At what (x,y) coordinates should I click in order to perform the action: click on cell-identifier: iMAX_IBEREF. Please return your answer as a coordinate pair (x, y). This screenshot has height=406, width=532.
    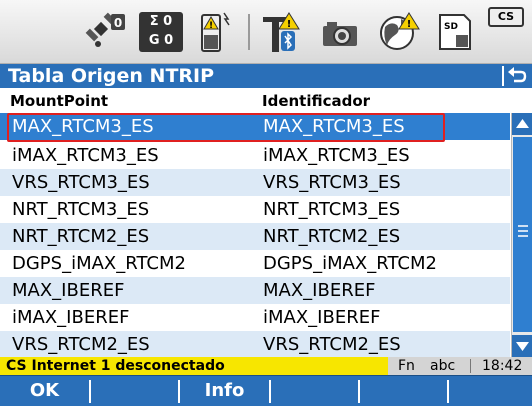
    Looking at the image, I should click on (322, 317).